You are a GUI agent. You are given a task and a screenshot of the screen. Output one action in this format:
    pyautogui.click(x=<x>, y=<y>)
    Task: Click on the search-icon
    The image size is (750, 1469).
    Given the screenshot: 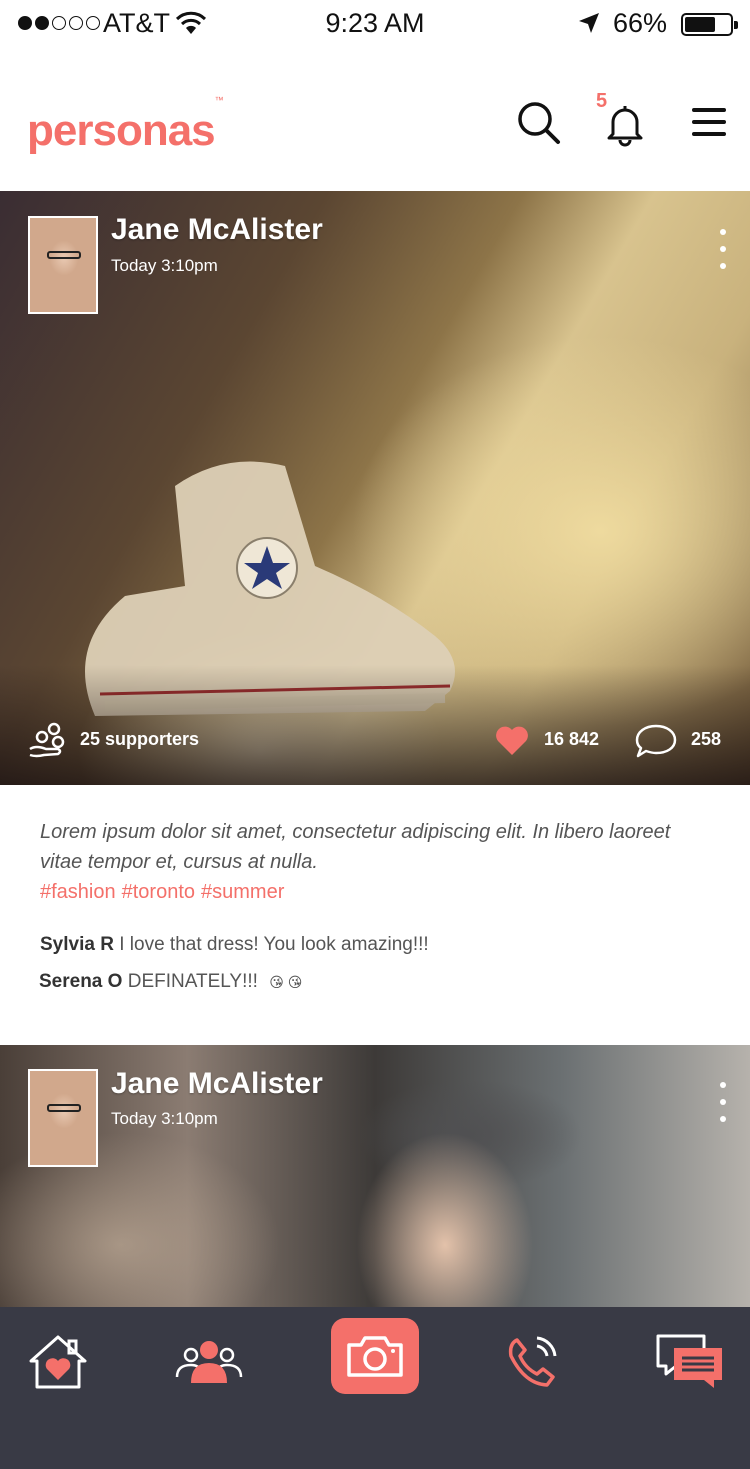 What is the action you would take?
    pyautogui.click(x=539, y=123)
    